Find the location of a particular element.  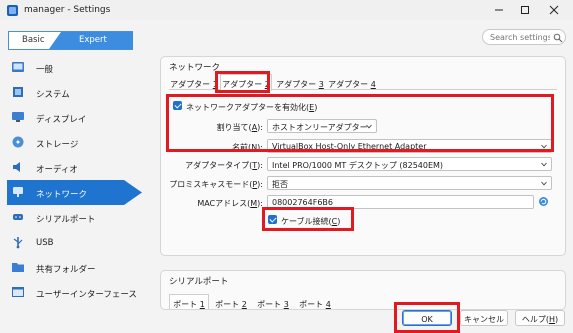

sidebar-item-display: ディスプレイ is located at coordinates (74, 117).